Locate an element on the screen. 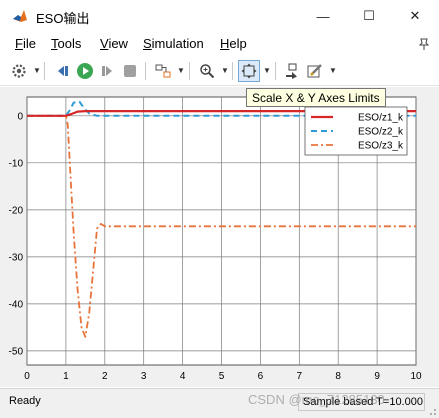 This screenshot has width=439, height=418. legend-label: ESO/z1_k is located at coordinates (381, 118).